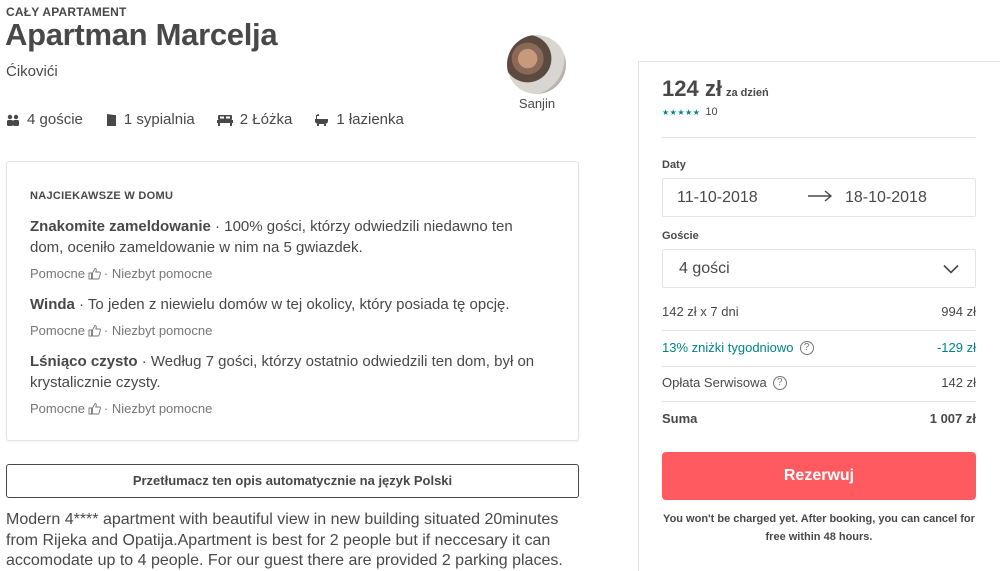 Image resolution: width=1000 pixels, height=571 pixels. I want to click on fact-baths: 1 łazienka, so click(359, 119).